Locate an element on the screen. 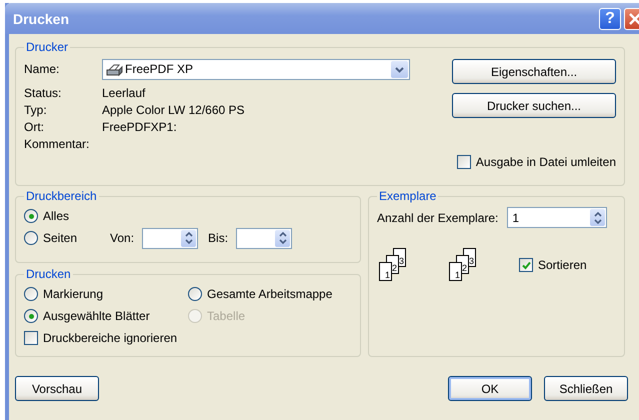 The height and width of the screenshot is (420, 639). field-value: Apple Color LW 12/660 PS is located at coordinates (173, 109).